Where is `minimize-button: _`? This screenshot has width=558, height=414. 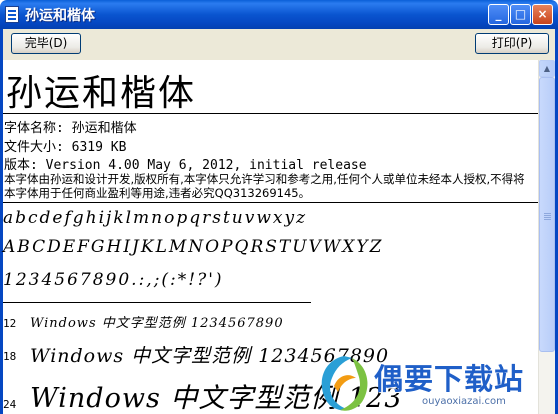 minimize-button: _ is located at coordinates (498, 14).